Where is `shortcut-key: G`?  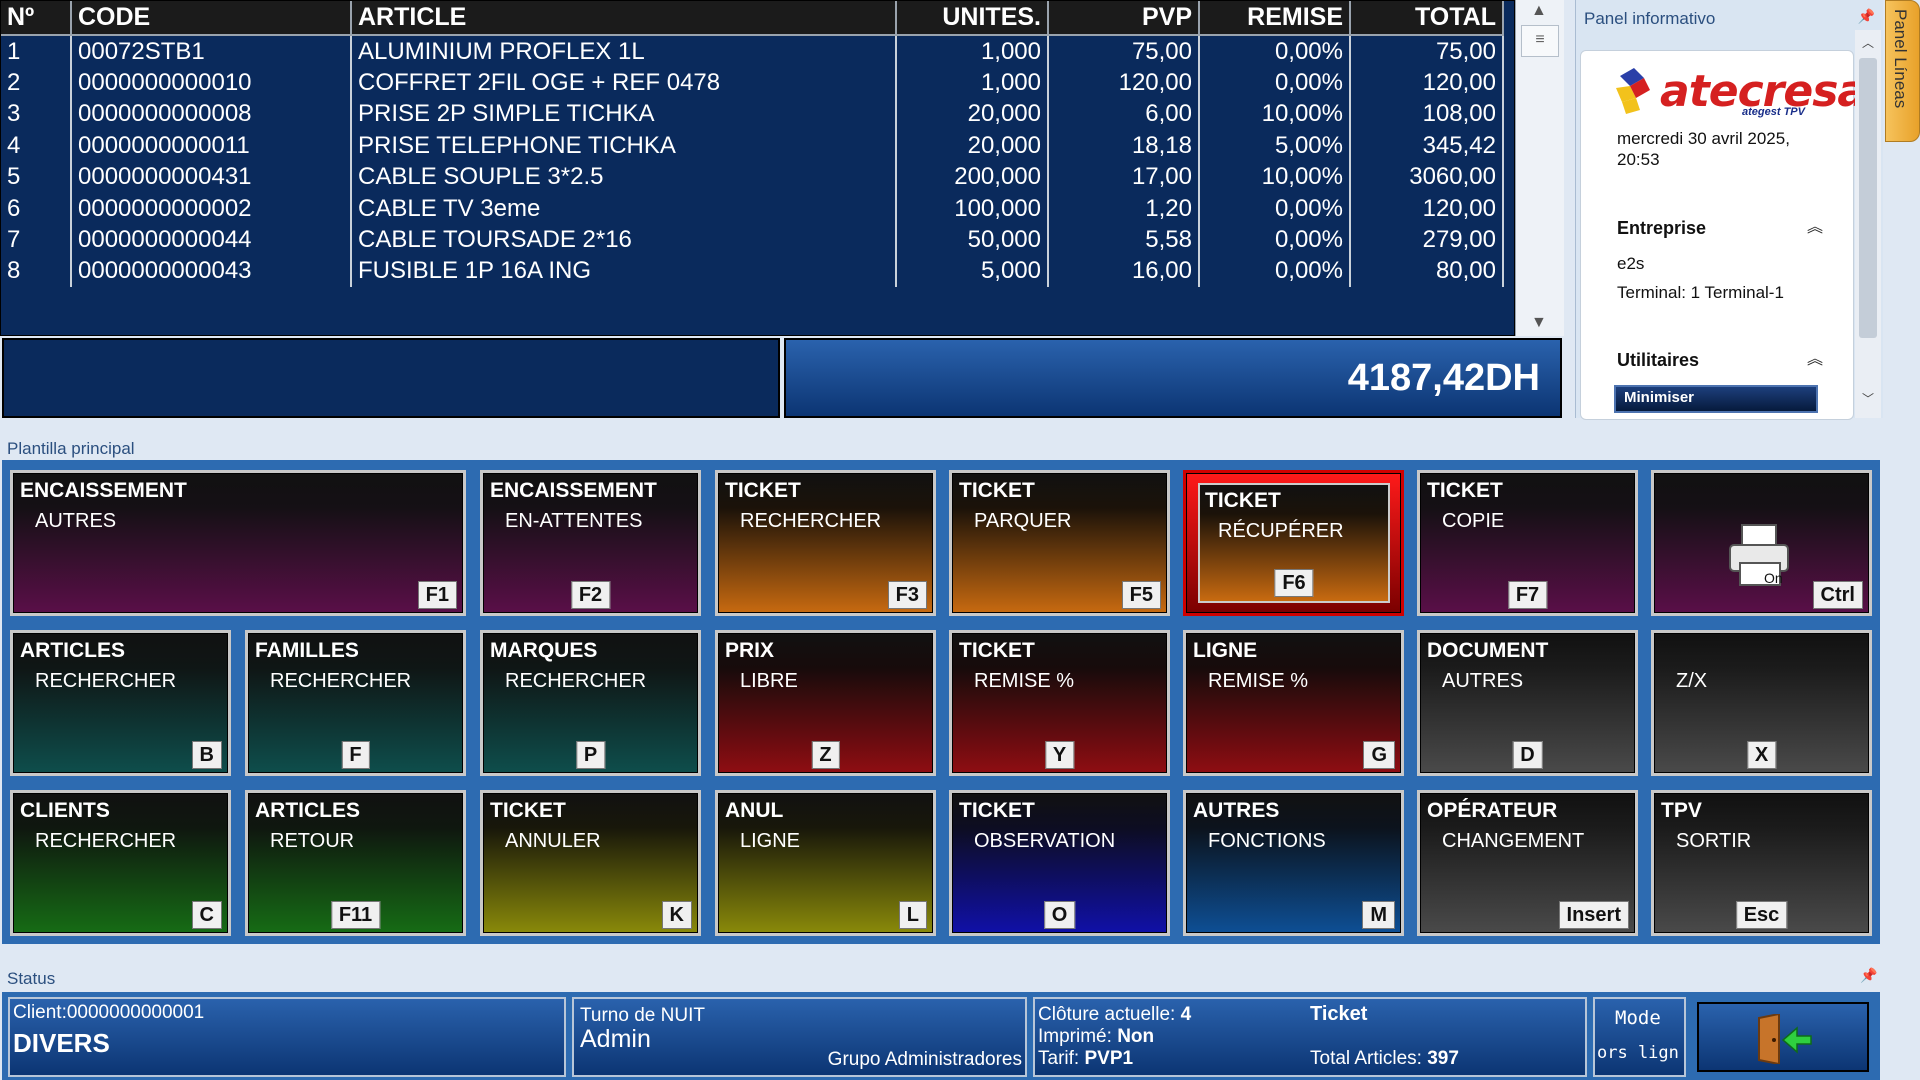 shortcut-key: G is located at coordinates (1379, 755).